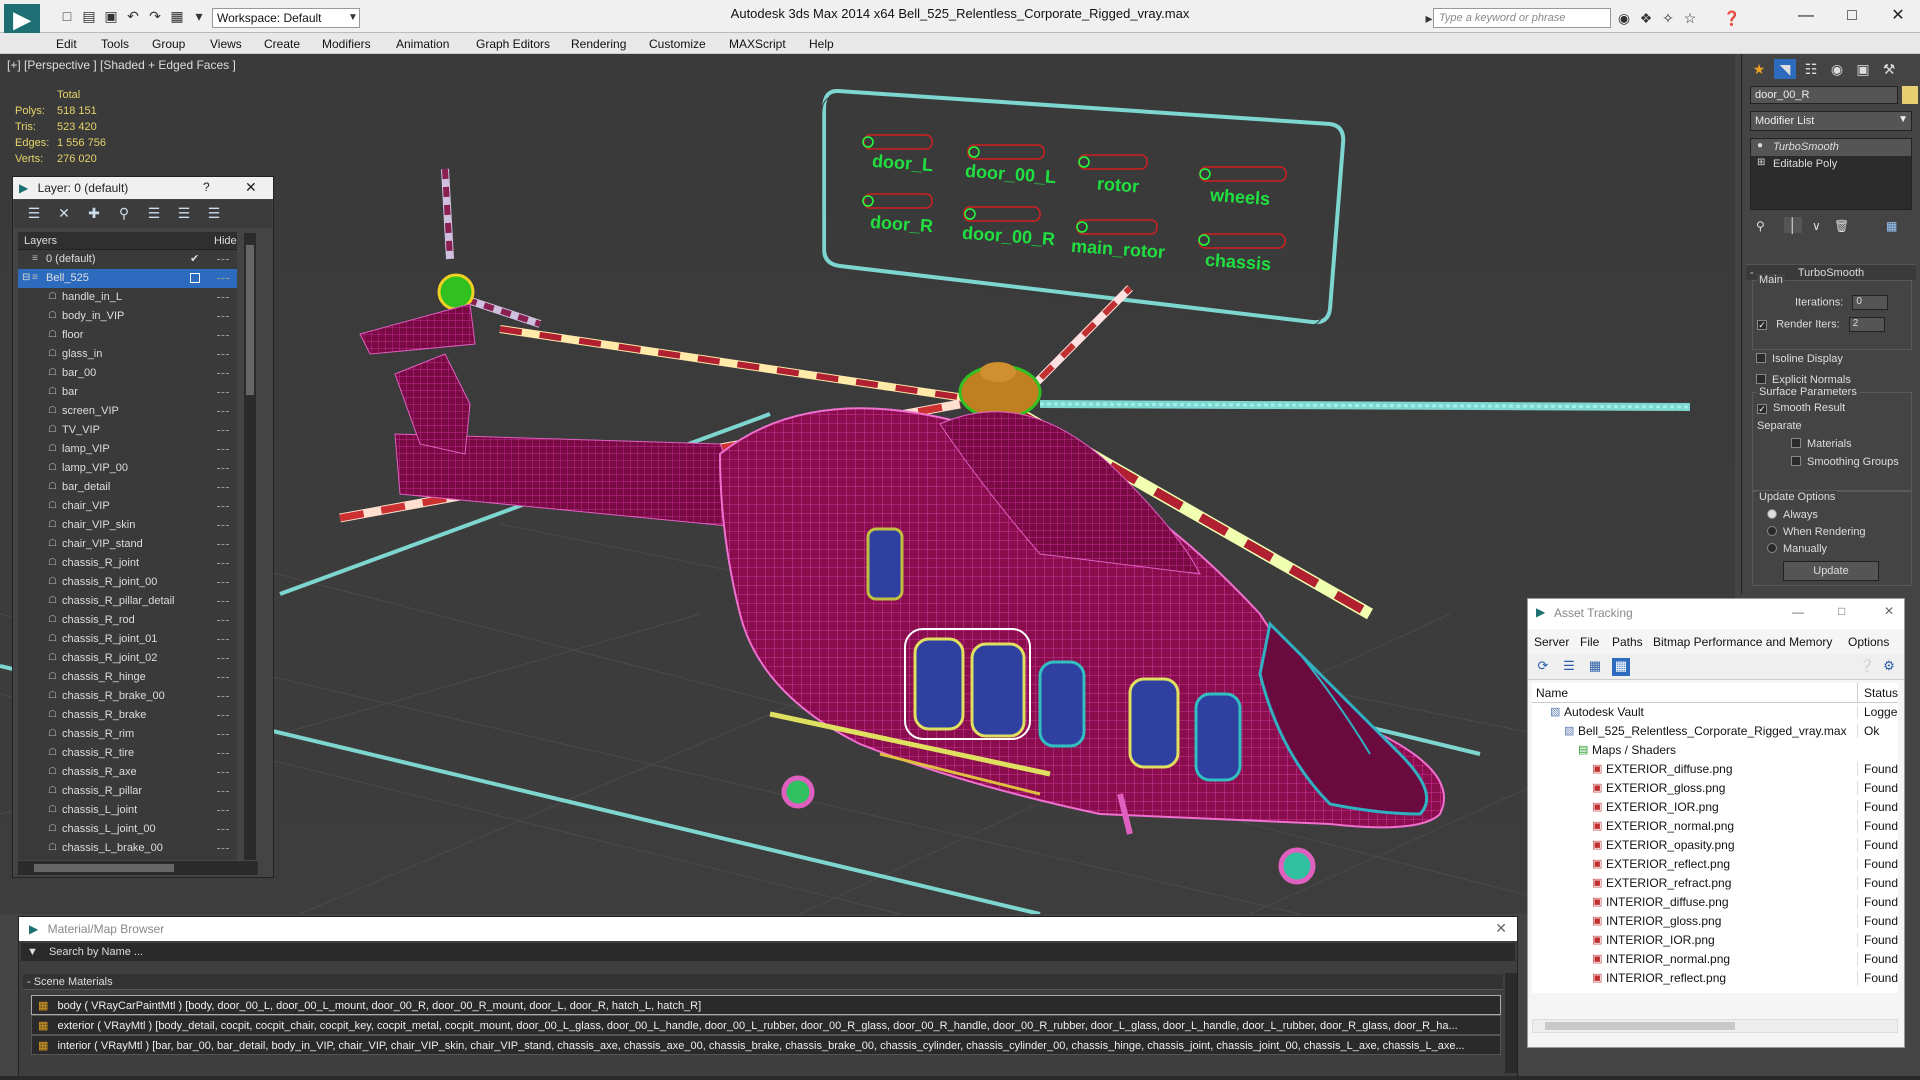 The height and width of the screenshot is (1080, 1920). I want to click on asset-row: ▣ EXTERIOR_normal.png Found, so click(1715, 826).